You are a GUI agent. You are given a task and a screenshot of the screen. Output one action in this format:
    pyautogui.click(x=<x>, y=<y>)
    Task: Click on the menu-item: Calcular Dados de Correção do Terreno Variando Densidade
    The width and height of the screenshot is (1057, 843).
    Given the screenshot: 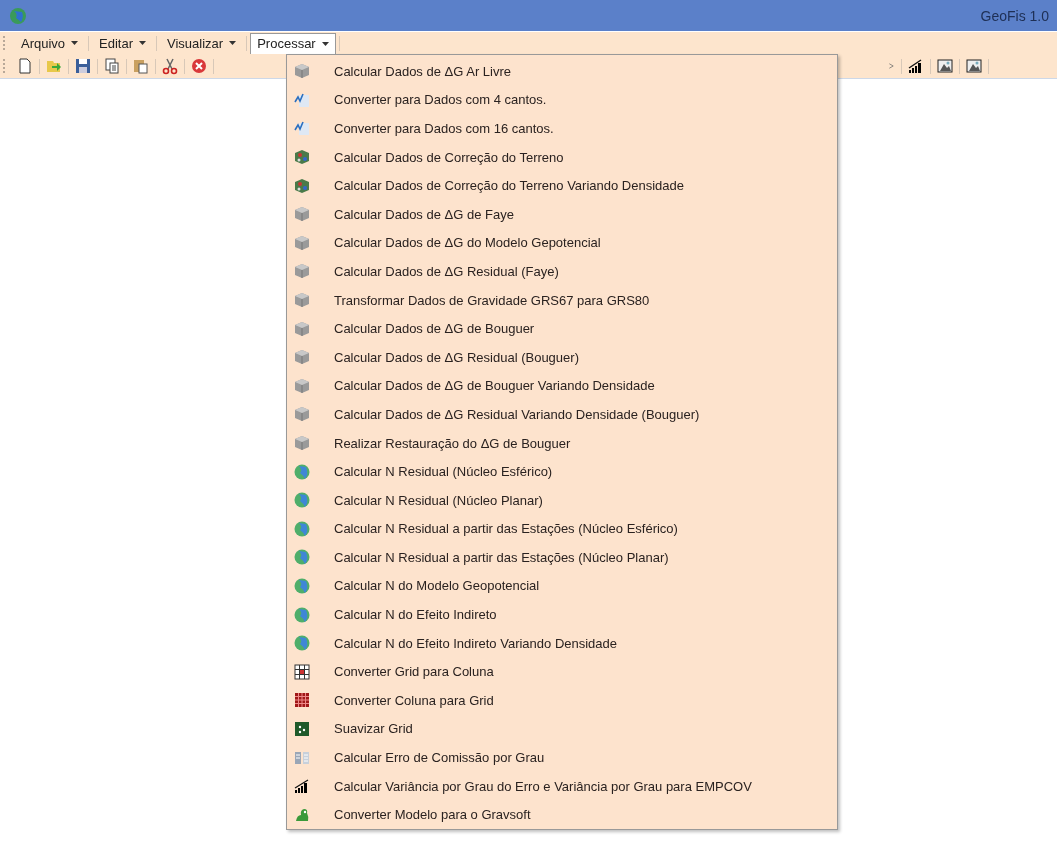 What is the action you would take?
    pyautogui.click(x=562, y=185)
    